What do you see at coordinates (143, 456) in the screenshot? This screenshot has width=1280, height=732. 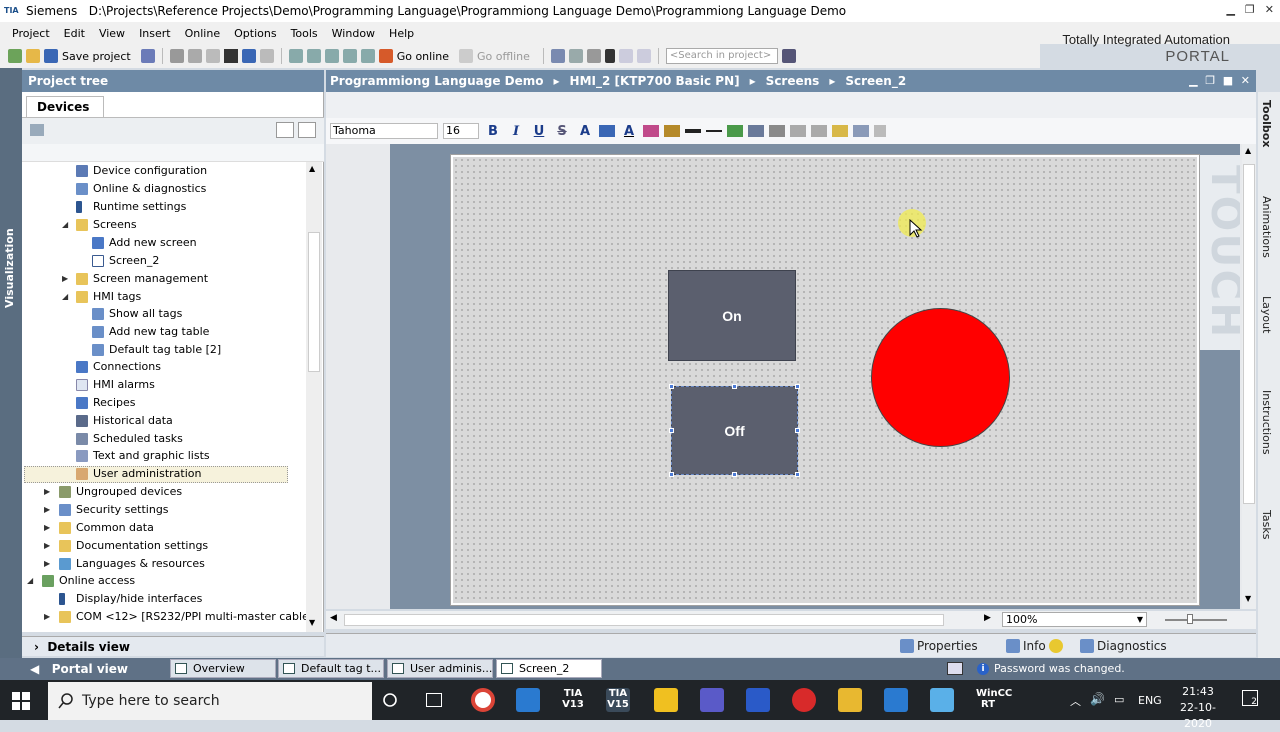 I see `tree-item-text-graphic-lists: Text and graphic lists` at bounding box center [143, 456].